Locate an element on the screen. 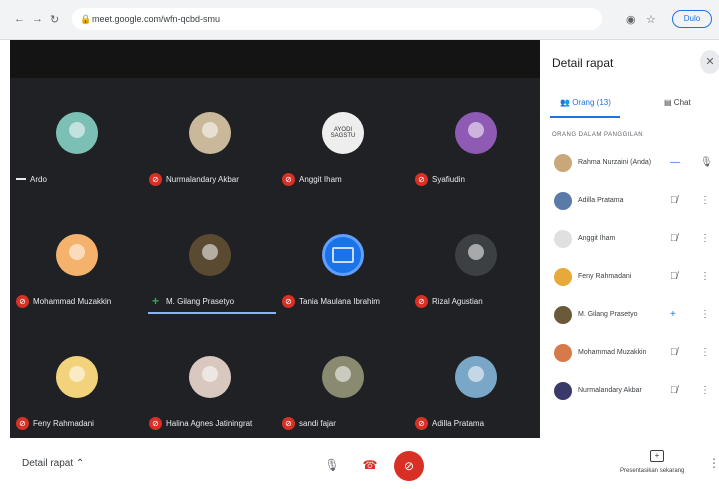 This screenshot has width=719, height=489. participant-name: Rahma Nurzaini (Anda) is located at coordinates (615, 162).